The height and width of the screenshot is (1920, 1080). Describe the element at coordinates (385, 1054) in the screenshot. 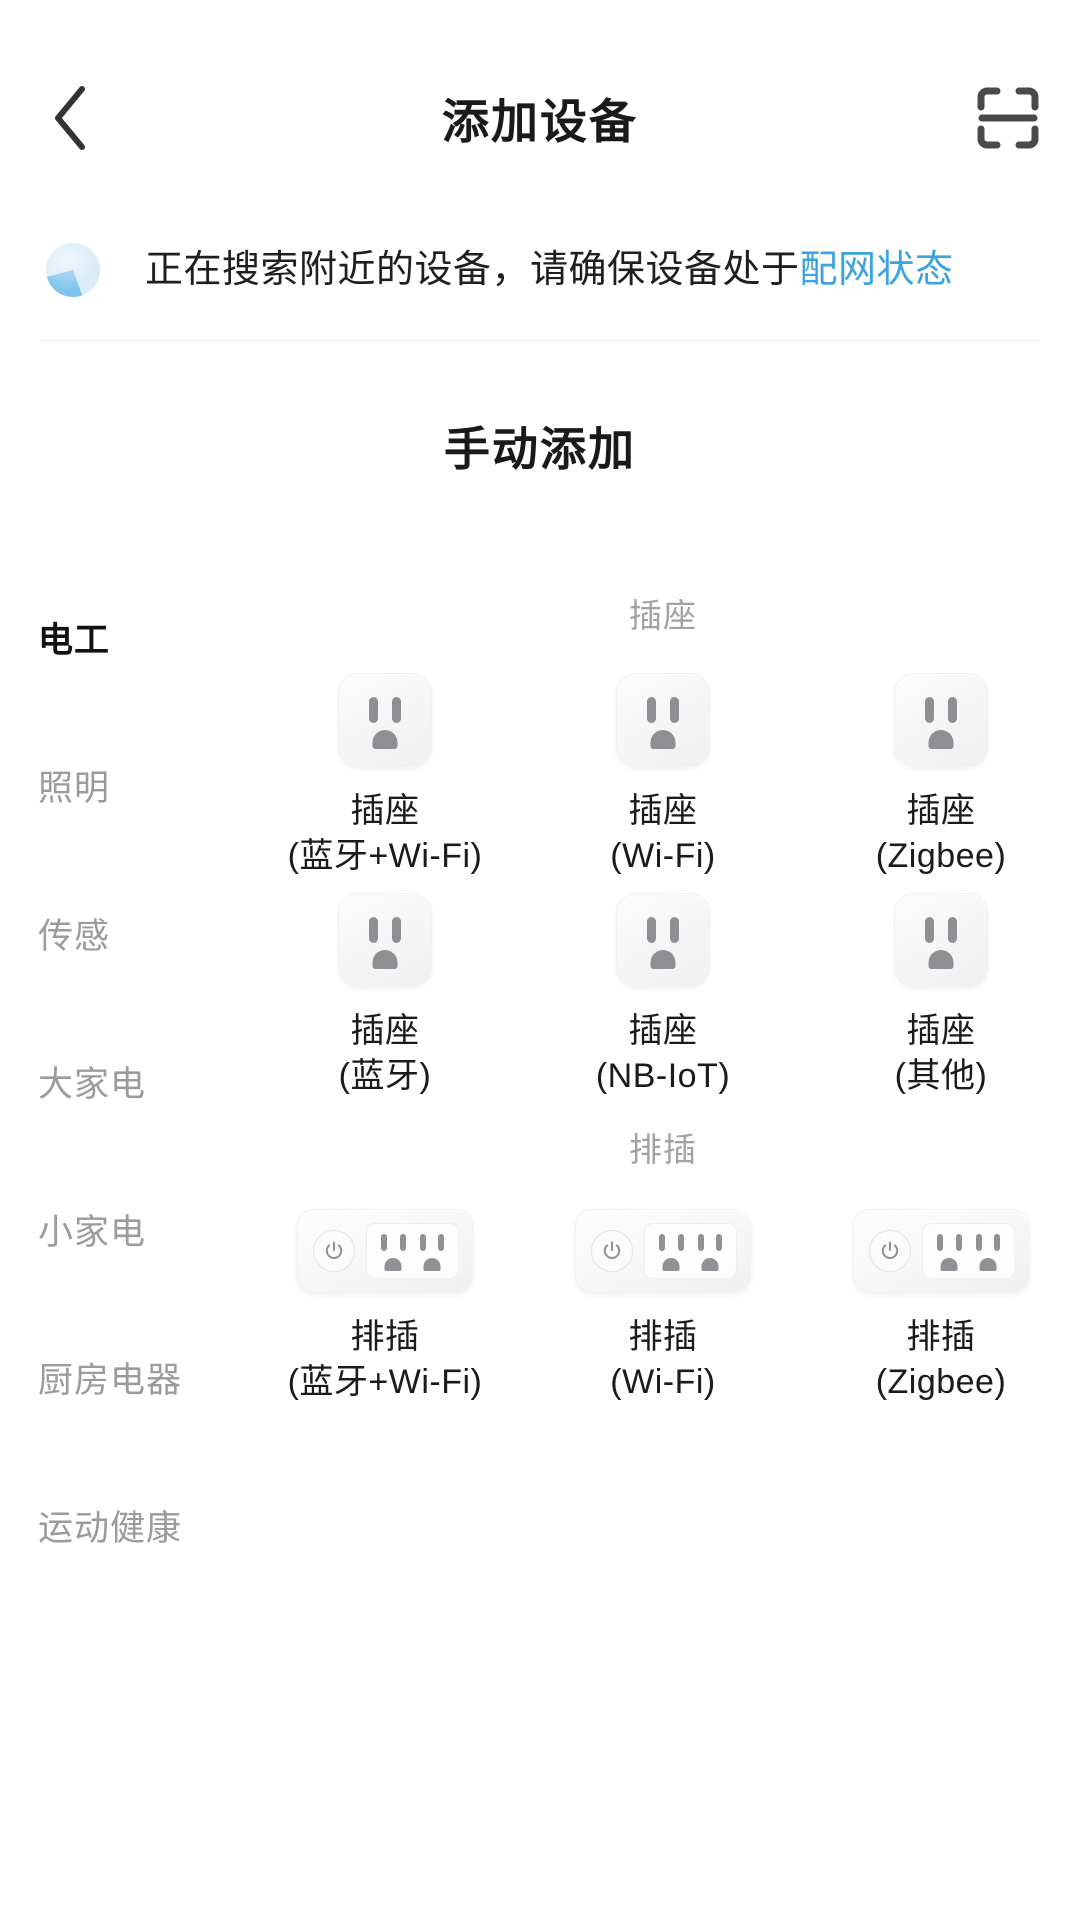

I see `product-tile-label: 插座 (蓝牙)` at that location.